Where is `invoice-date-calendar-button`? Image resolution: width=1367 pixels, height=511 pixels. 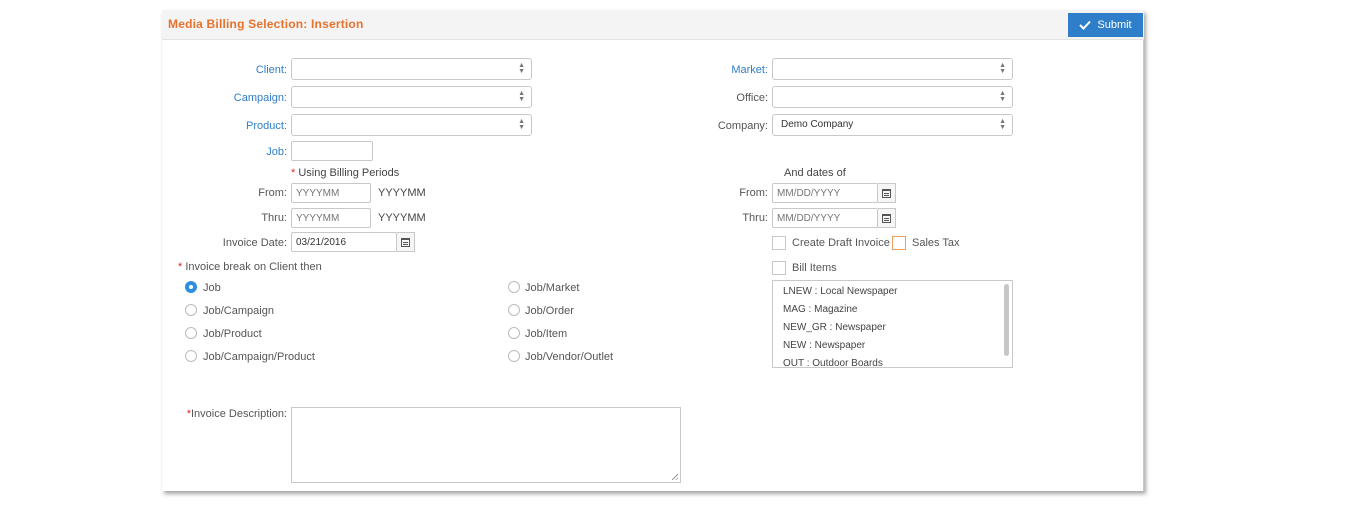 invoice-date-calendar-button is located at coordinates (406, 242).